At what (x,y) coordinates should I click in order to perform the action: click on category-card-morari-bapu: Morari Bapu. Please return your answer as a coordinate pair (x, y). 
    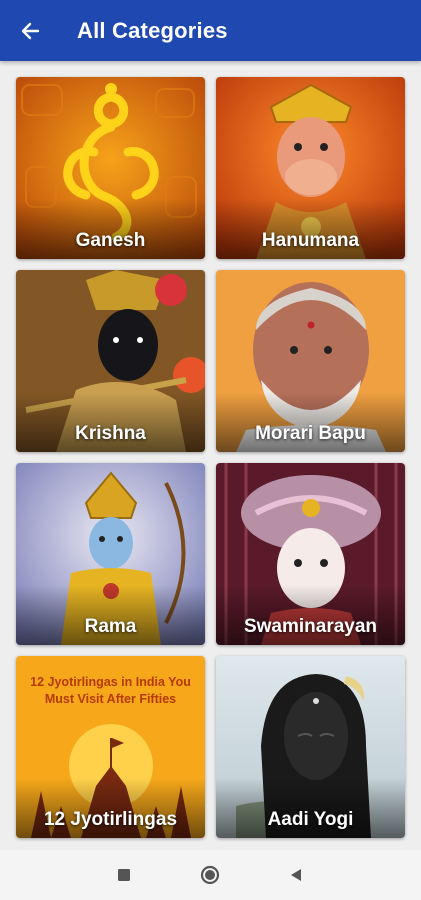
    Looking at the image, I should click on (310, 361).